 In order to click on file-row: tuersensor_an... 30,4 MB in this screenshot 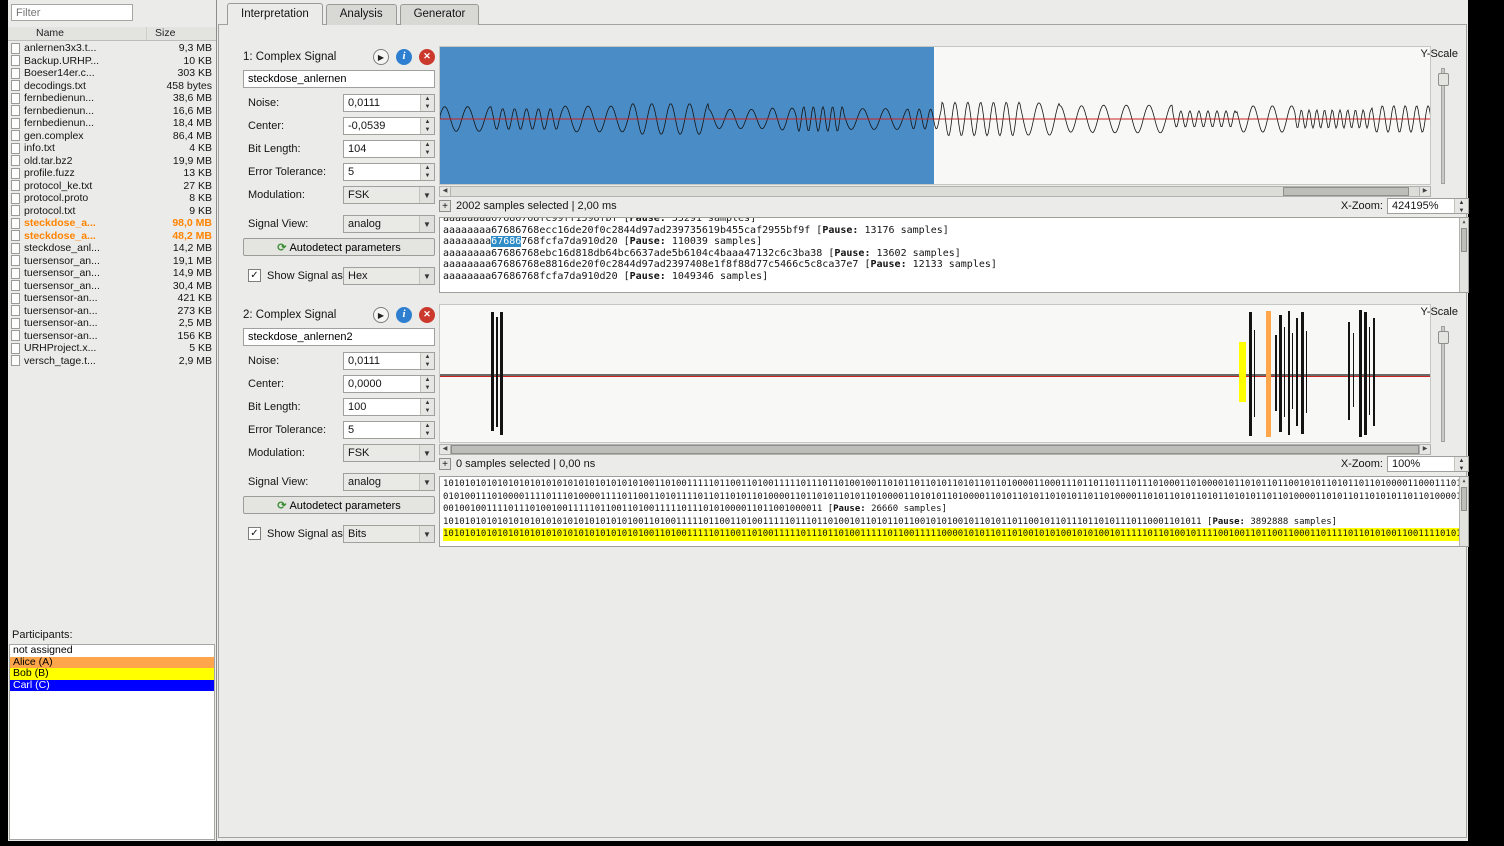, I will do `click(112, 286)`.